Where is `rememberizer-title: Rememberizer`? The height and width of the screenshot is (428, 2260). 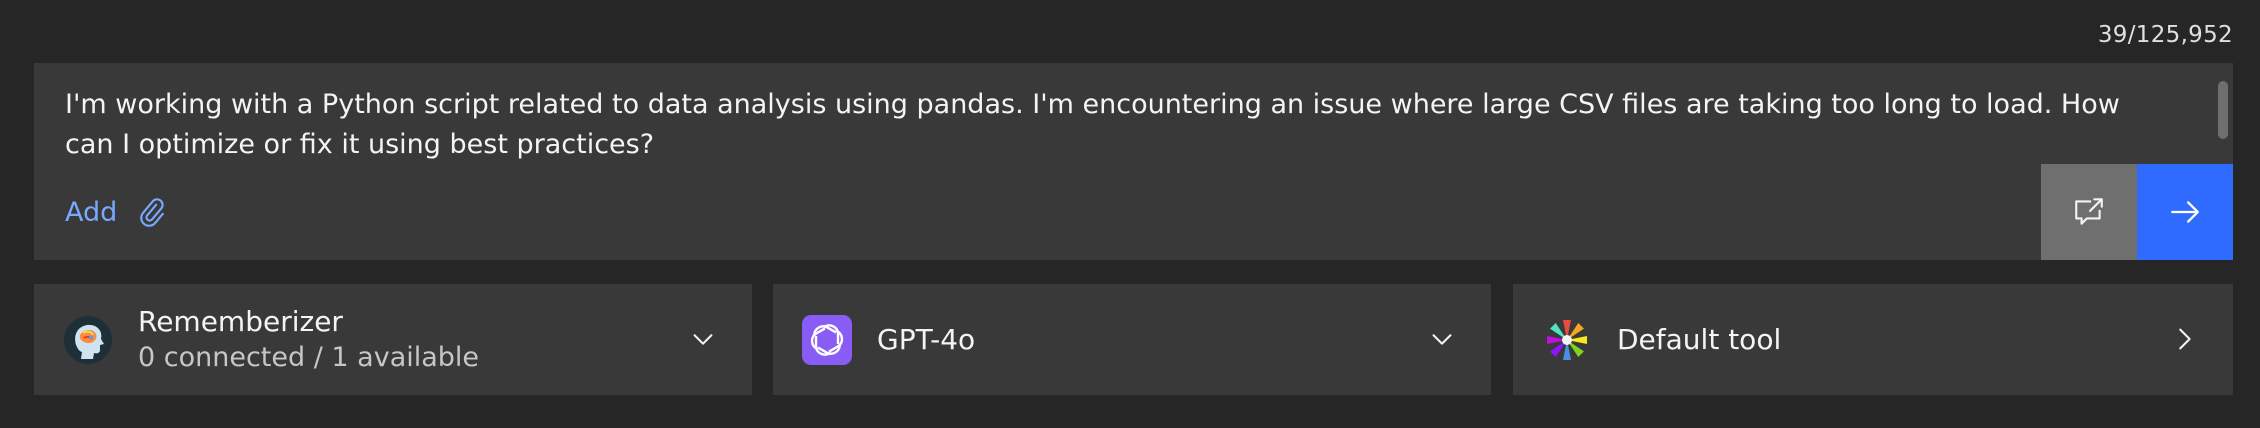
rememberizer-title: Rememberizer is located at coordinates (240, 321).